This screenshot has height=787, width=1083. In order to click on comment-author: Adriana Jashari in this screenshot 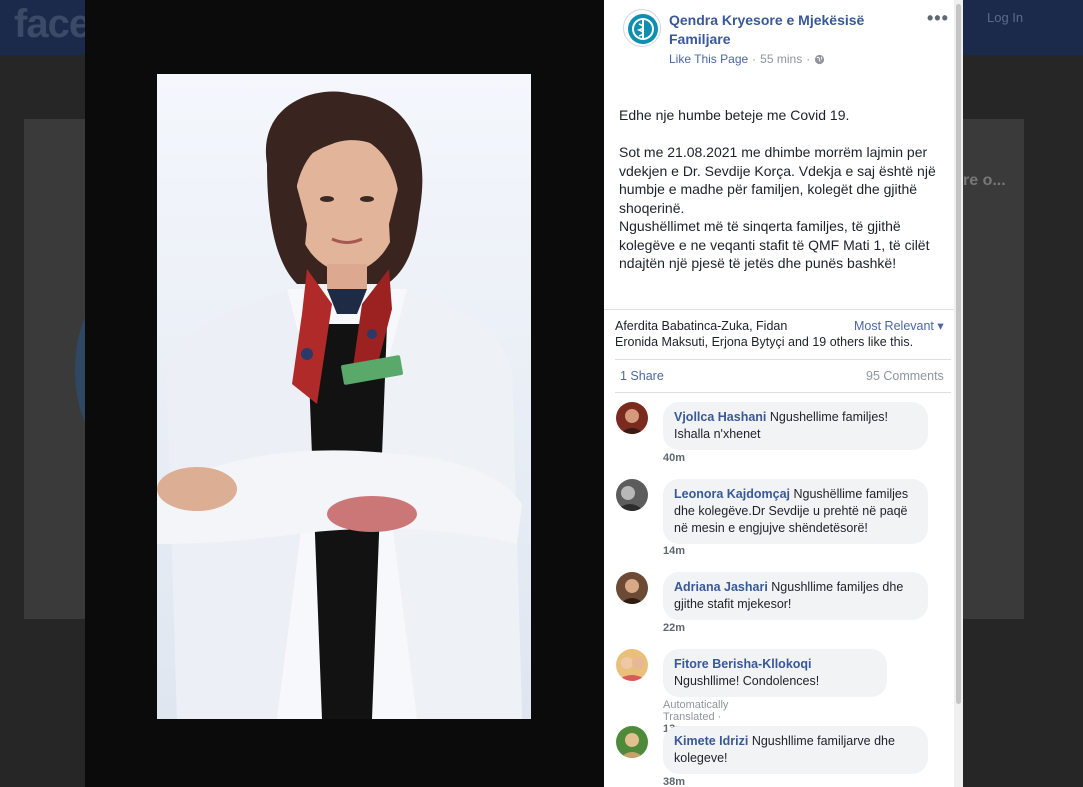, I will do `click(721, 587)`.